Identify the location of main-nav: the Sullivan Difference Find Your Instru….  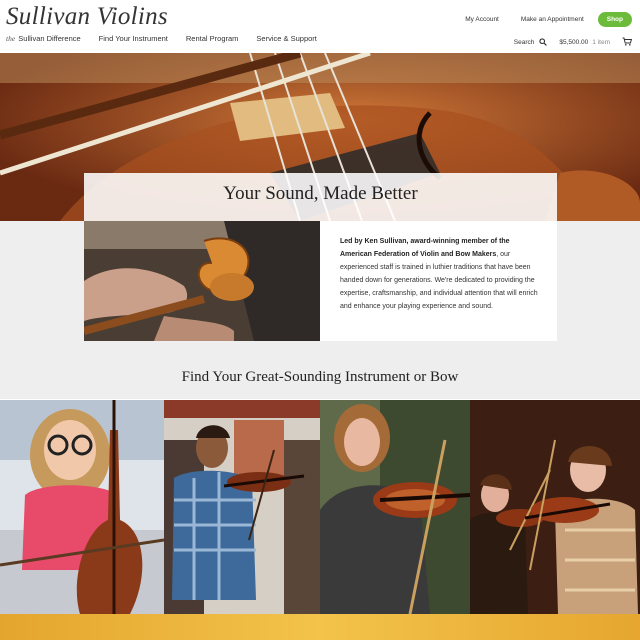
(170, 38).